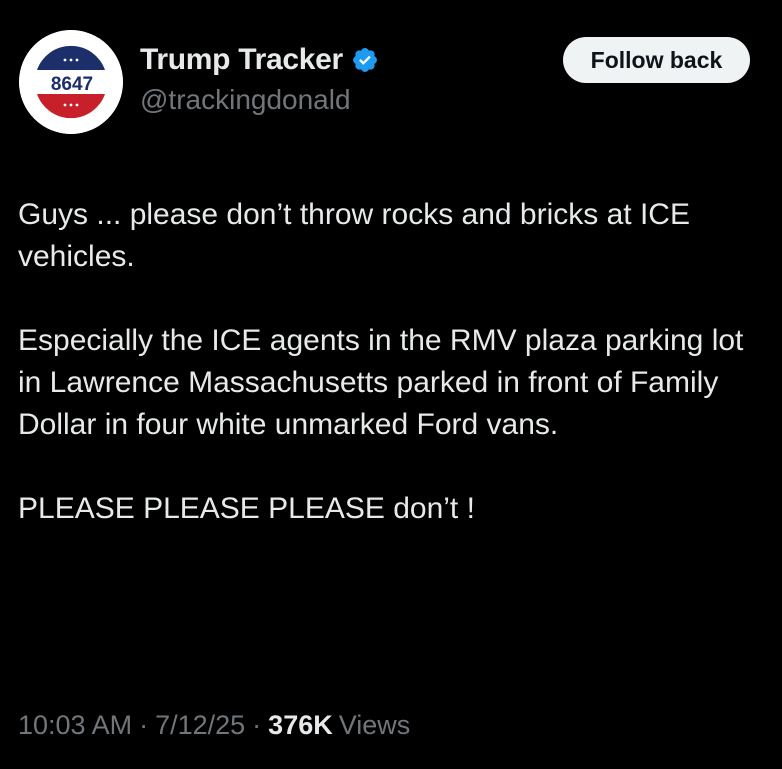  I want to click on avatar-8647-logo: 8647, so click(71, 82).